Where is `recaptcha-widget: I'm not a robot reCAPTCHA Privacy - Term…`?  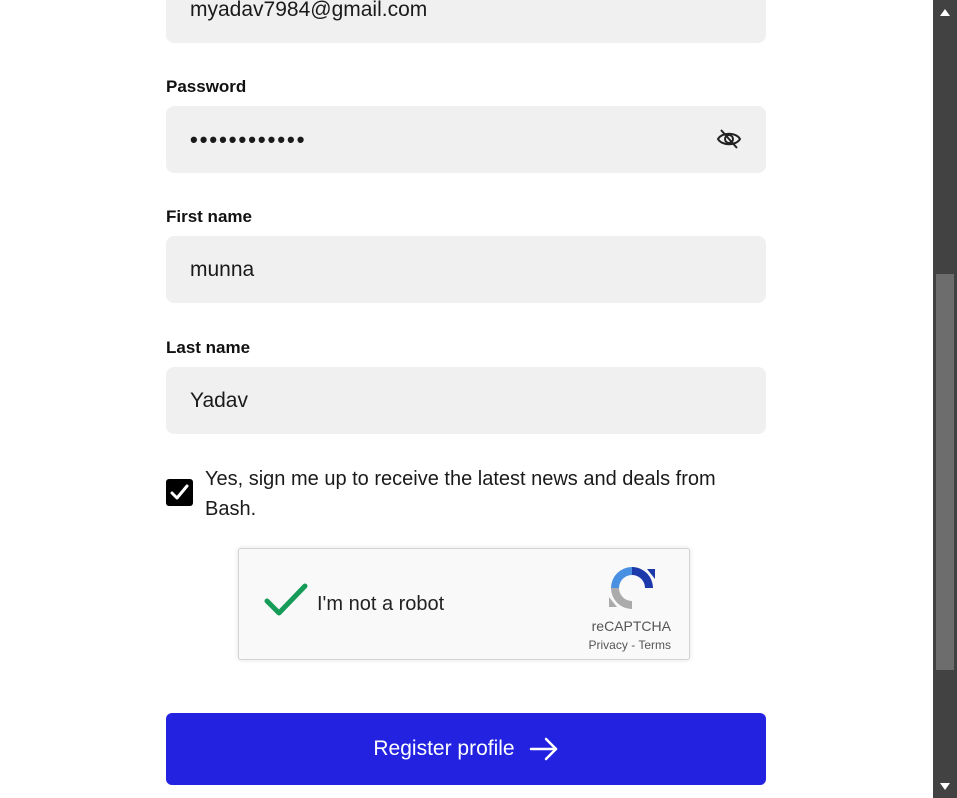
recaptcha-widget: I'm not a robot reCAPTCHA Privacy - Term… is located at coordinates (464, 604).